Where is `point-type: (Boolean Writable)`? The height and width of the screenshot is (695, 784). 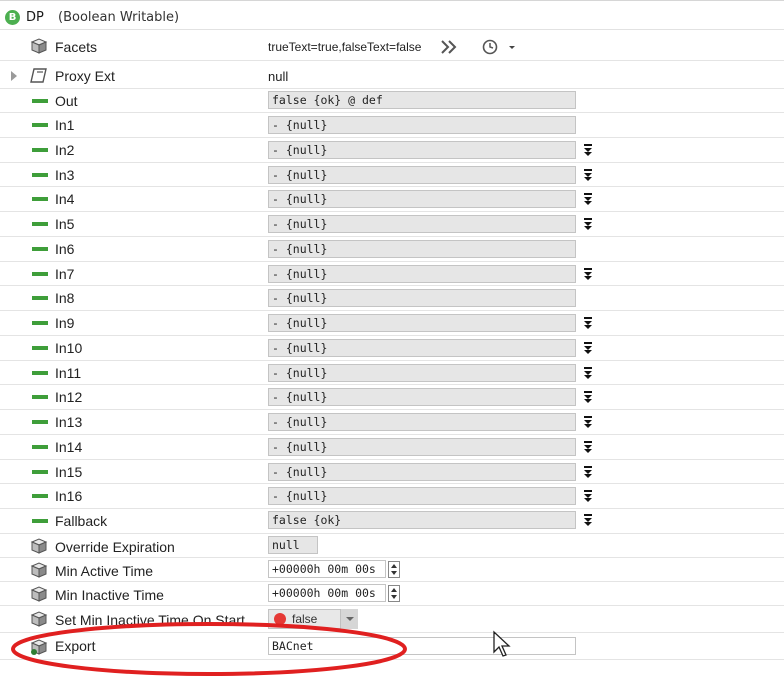 point-type: (Boolean Writable) is located at coordinates (119, 17).